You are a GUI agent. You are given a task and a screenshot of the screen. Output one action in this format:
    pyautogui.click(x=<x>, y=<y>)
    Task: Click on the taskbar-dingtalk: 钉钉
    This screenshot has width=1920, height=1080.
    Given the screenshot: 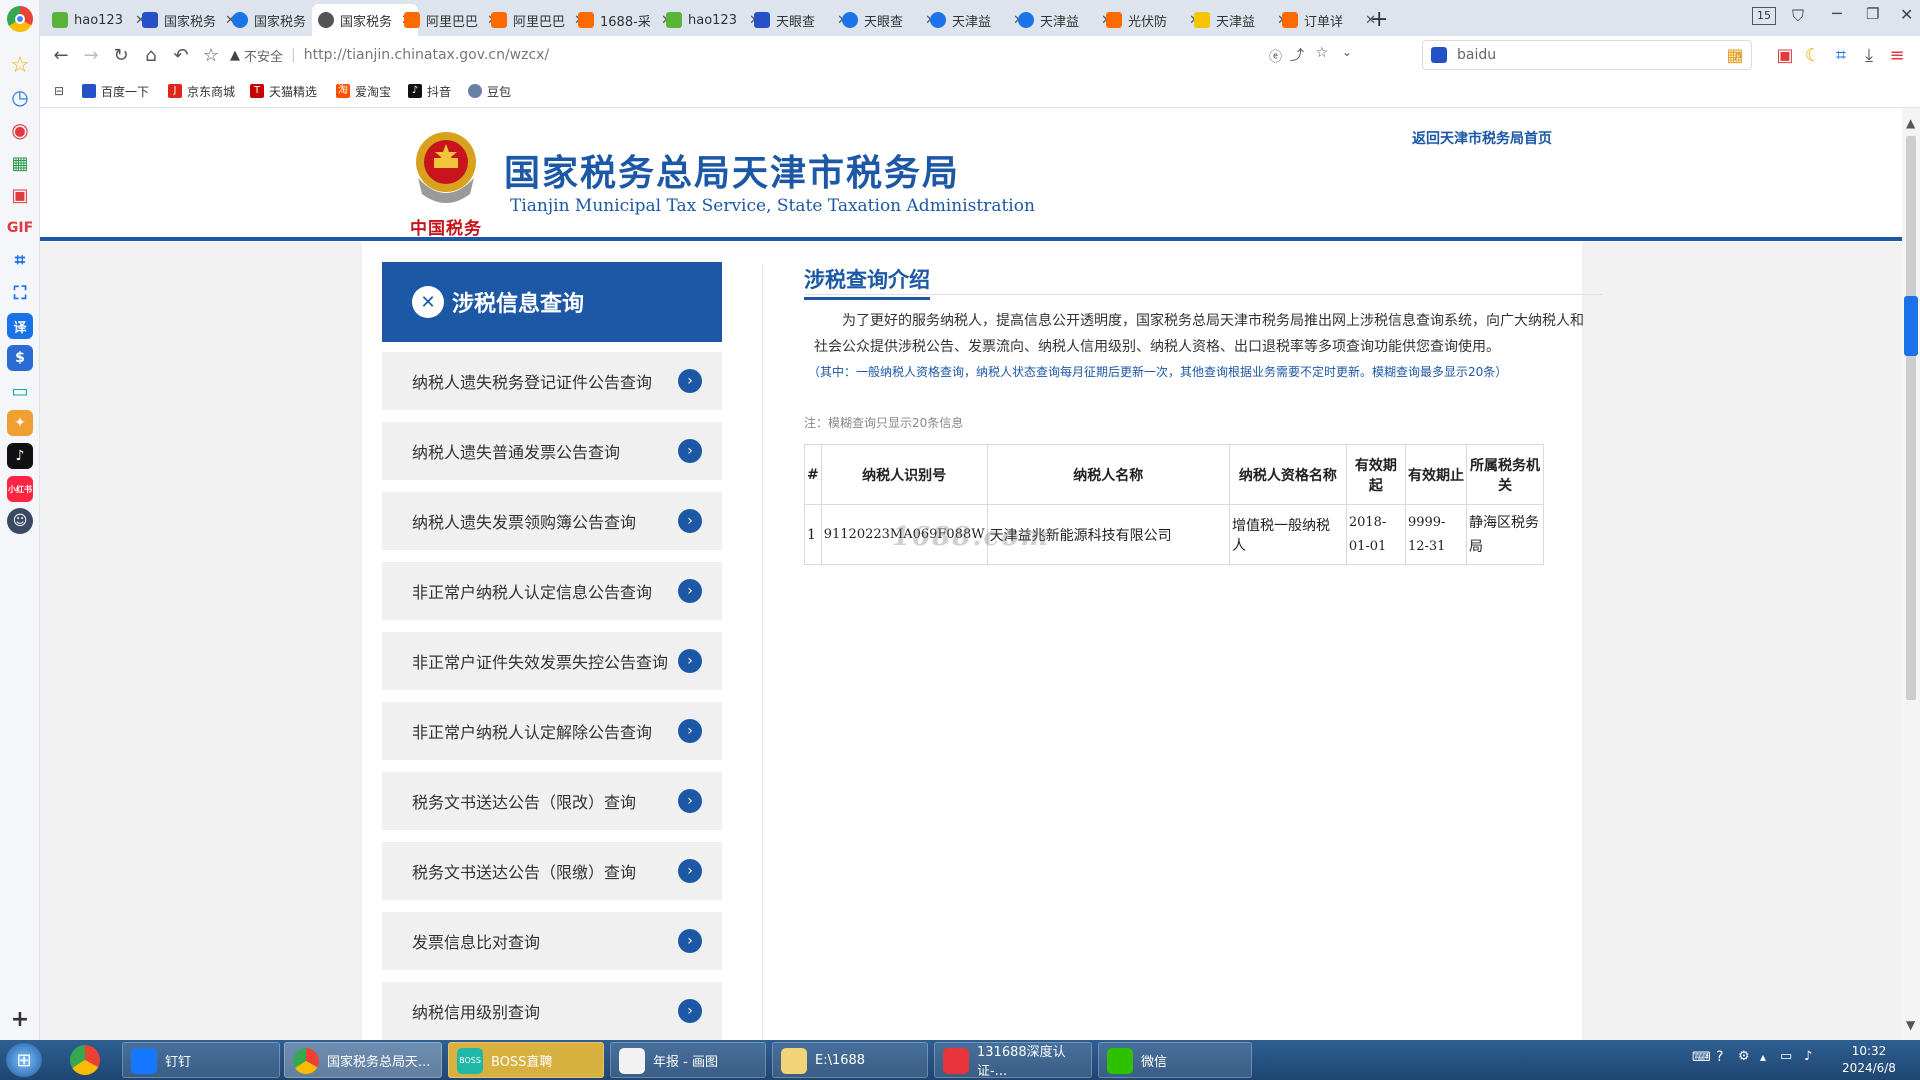 What is the action you would take?
    pyautogui.click(x=201, y=1060)
    